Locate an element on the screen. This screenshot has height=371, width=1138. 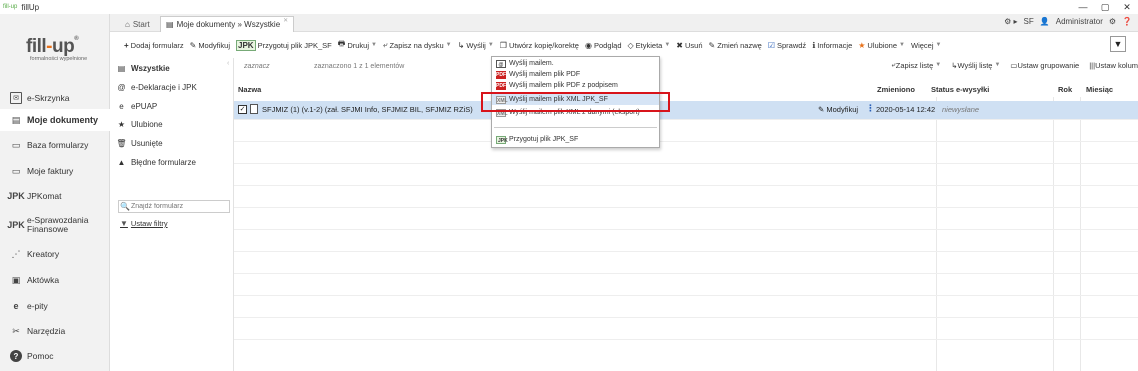
folder-wszystkie: ▤ Wszystkie is located at coordinates (143, 68).